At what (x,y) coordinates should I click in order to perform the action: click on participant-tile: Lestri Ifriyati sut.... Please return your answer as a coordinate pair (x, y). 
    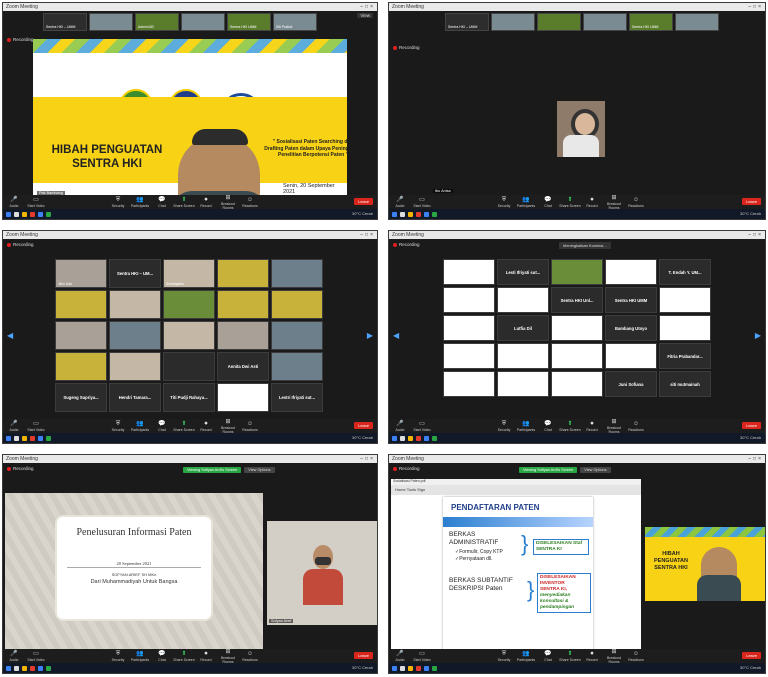
    Looking at the image, I should click on (297, 397).